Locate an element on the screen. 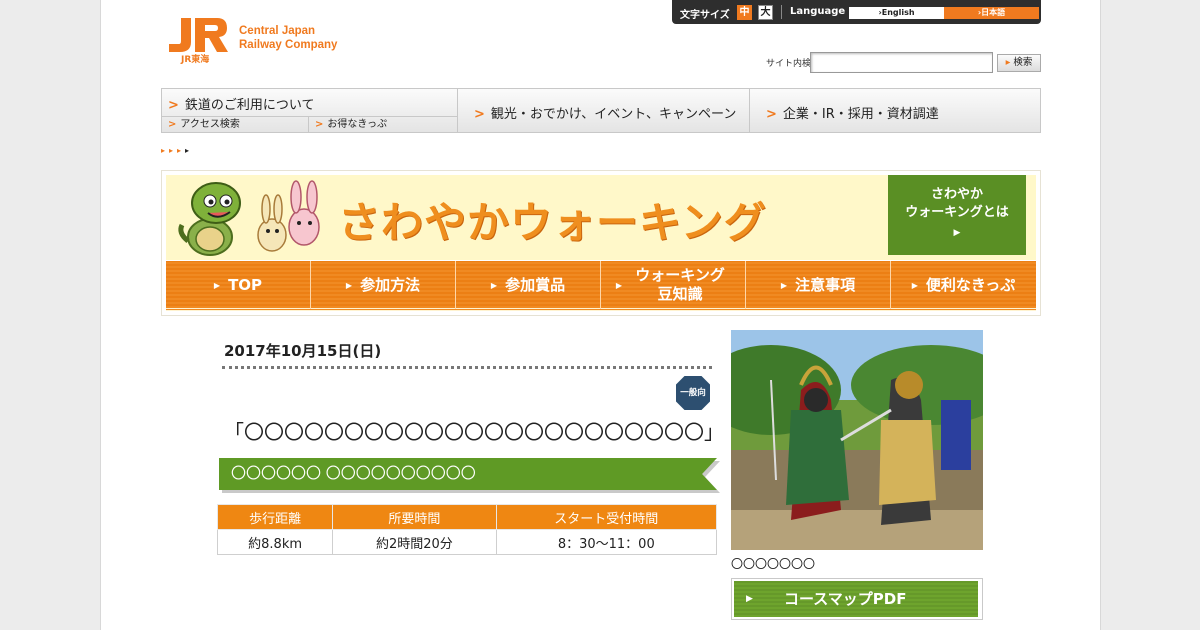 This screenshot has height=630, width=1200. font-size-label: 文字サイズ is located at coordinates (705, 15).